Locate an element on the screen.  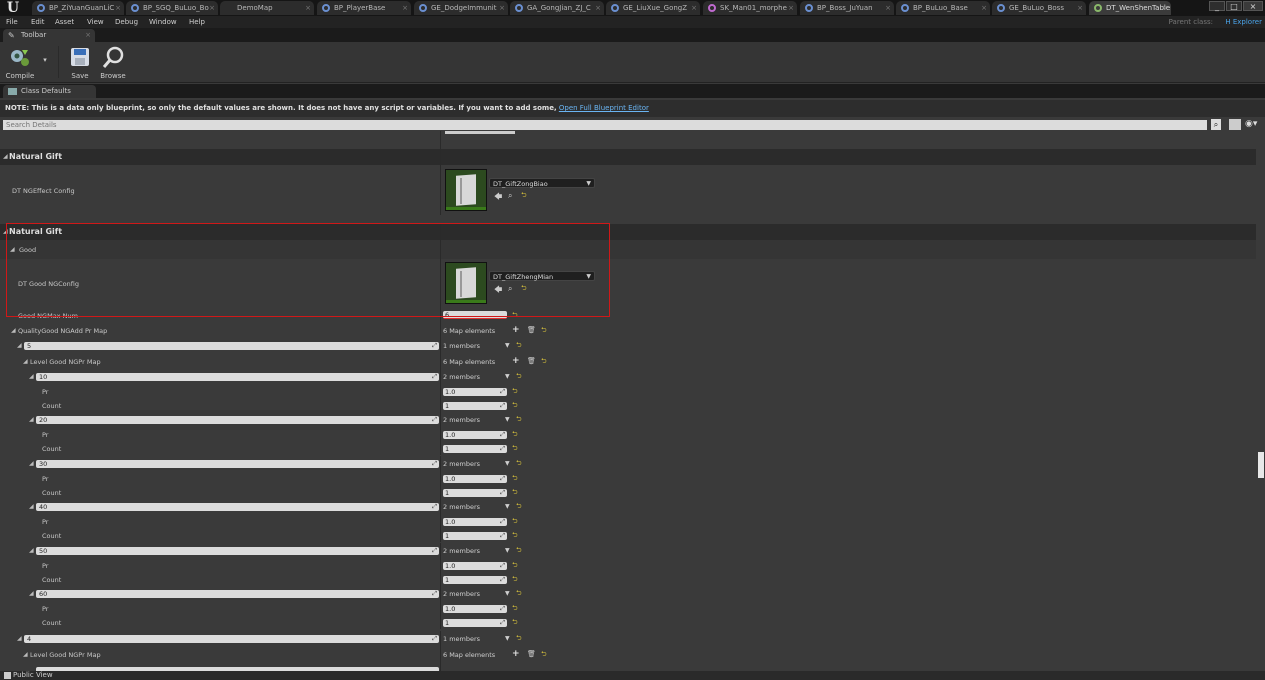
compile-button: Compile is located at coordinates (20, 63).